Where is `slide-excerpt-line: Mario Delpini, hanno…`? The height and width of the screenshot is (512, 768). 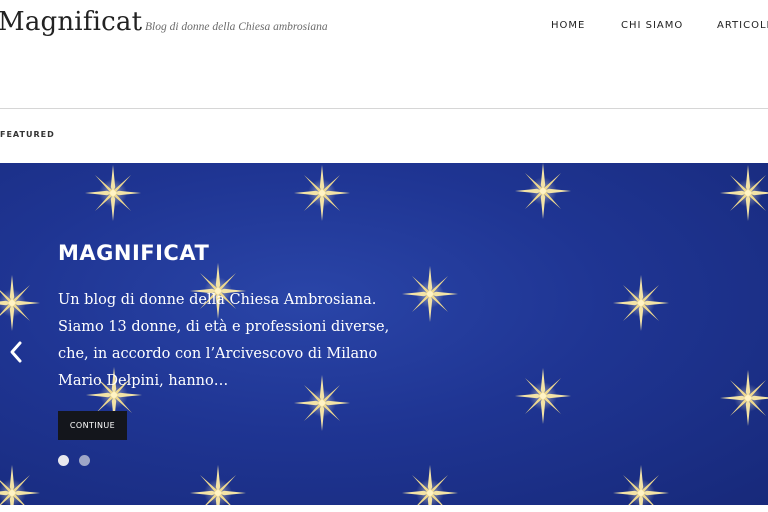
slide-excerpt-line: Mario Delpini, hanno… is located at coordinates (143, 381).